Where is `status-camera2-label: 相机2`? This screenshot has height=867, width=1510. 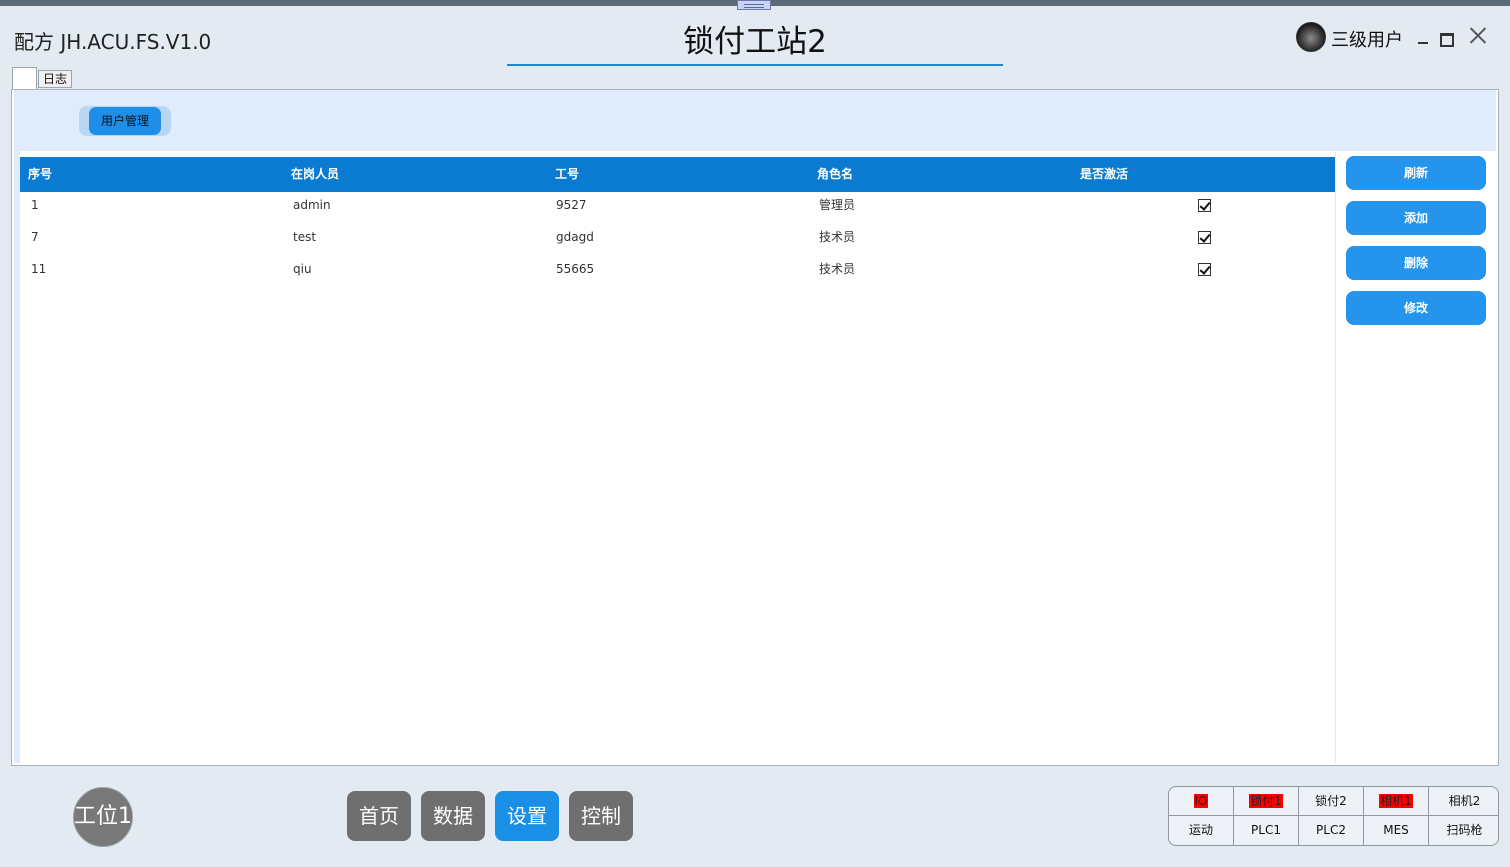
status-camera2-label: 相机2 is located at coordinates (1464, 801).